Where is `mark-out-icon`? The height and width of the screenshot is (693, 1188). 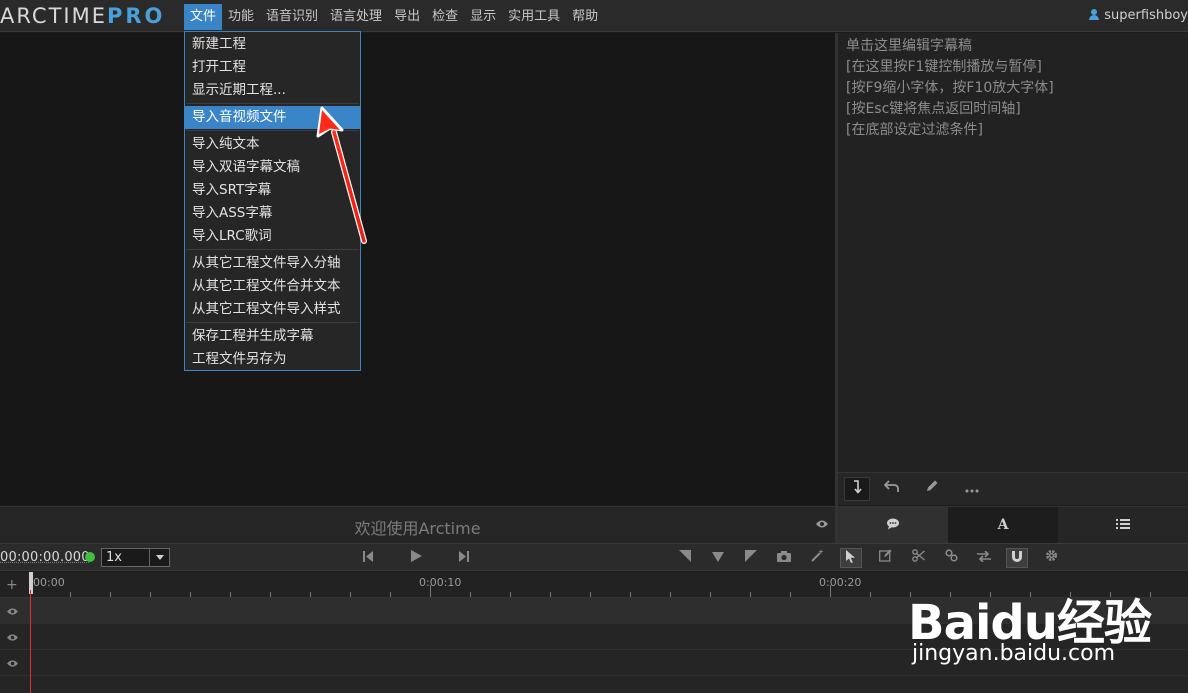
mark-out-icon is located at coordinates (751, 558).